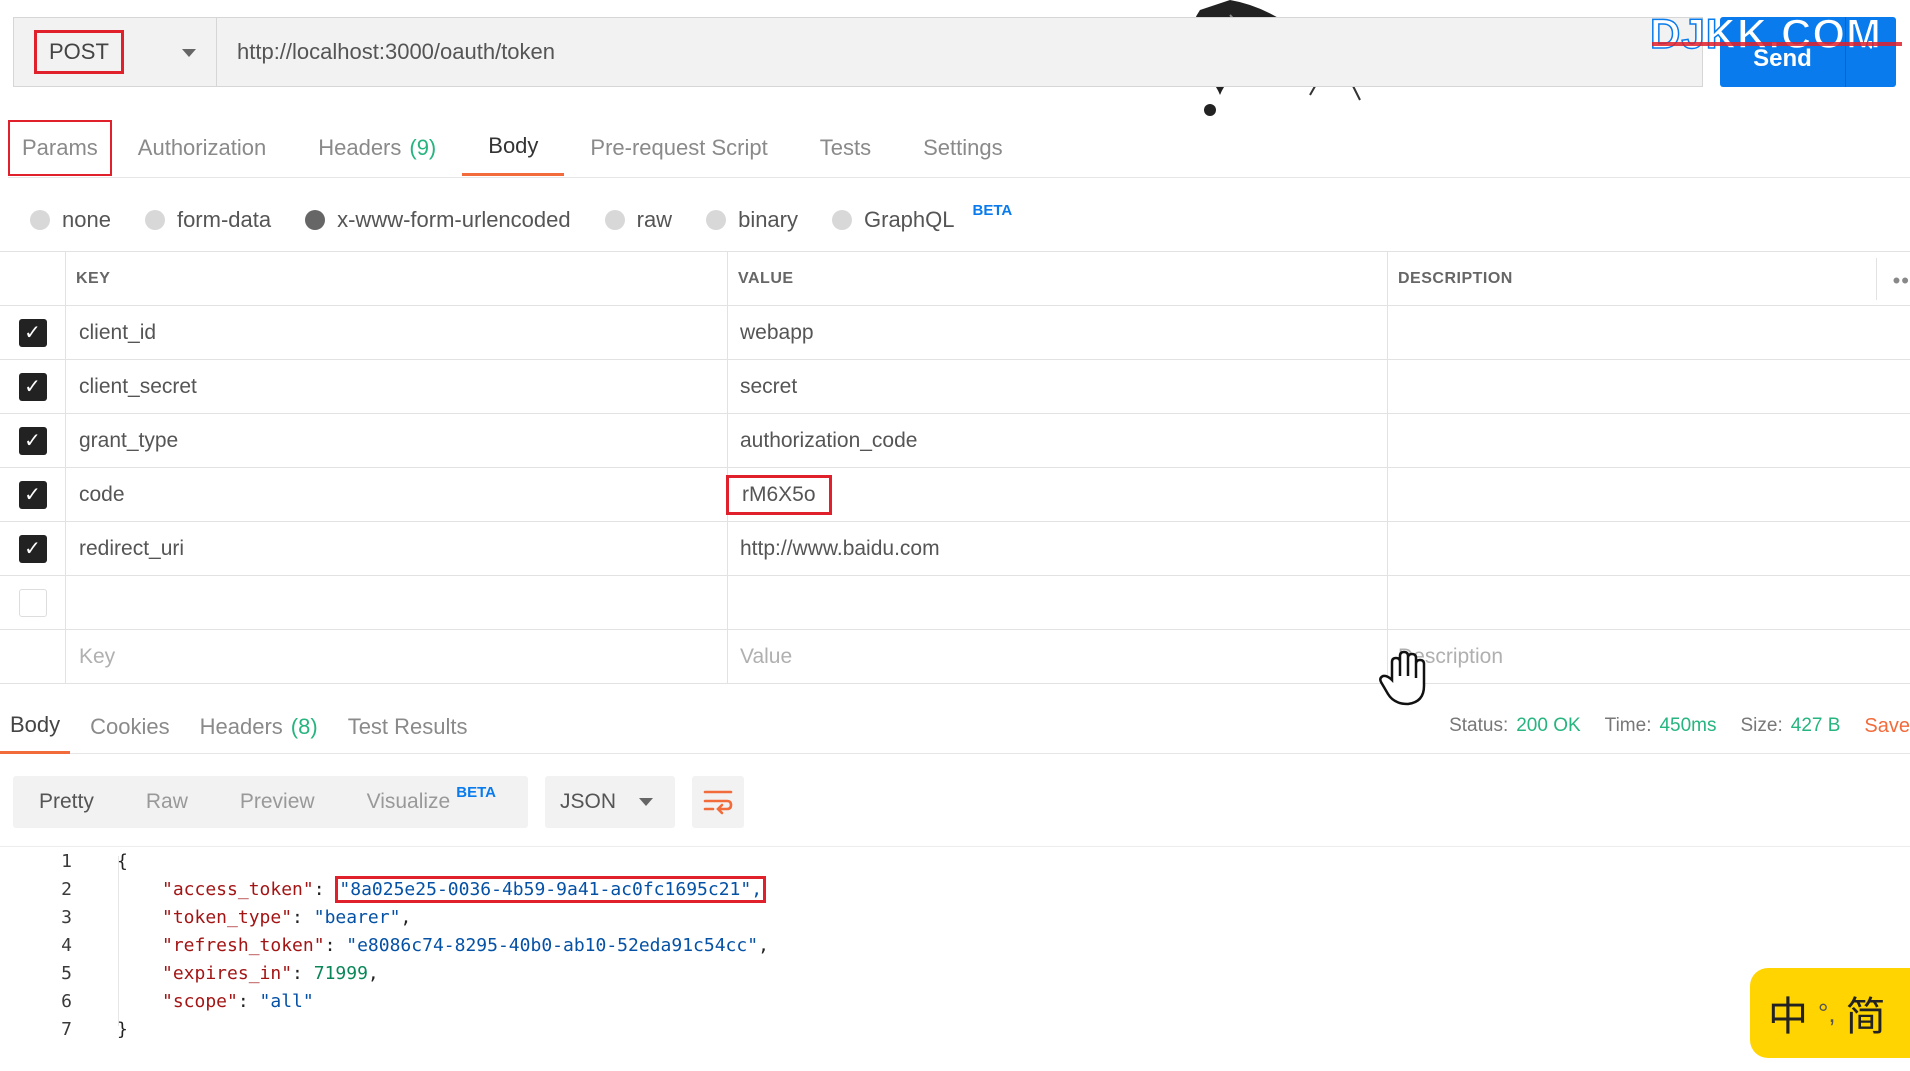  Describe the element at coordinates (397, 332) in the screenshot. I see `row-key: client_id` at that location.